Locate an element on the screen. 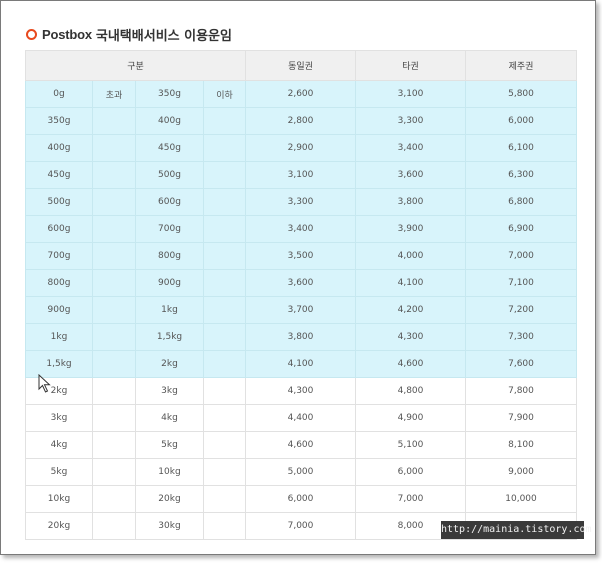 Image resolution: width=602 pixels, height=563 pixels. cell-same-region-price: 4,100 is located at coordinates (300, 364).